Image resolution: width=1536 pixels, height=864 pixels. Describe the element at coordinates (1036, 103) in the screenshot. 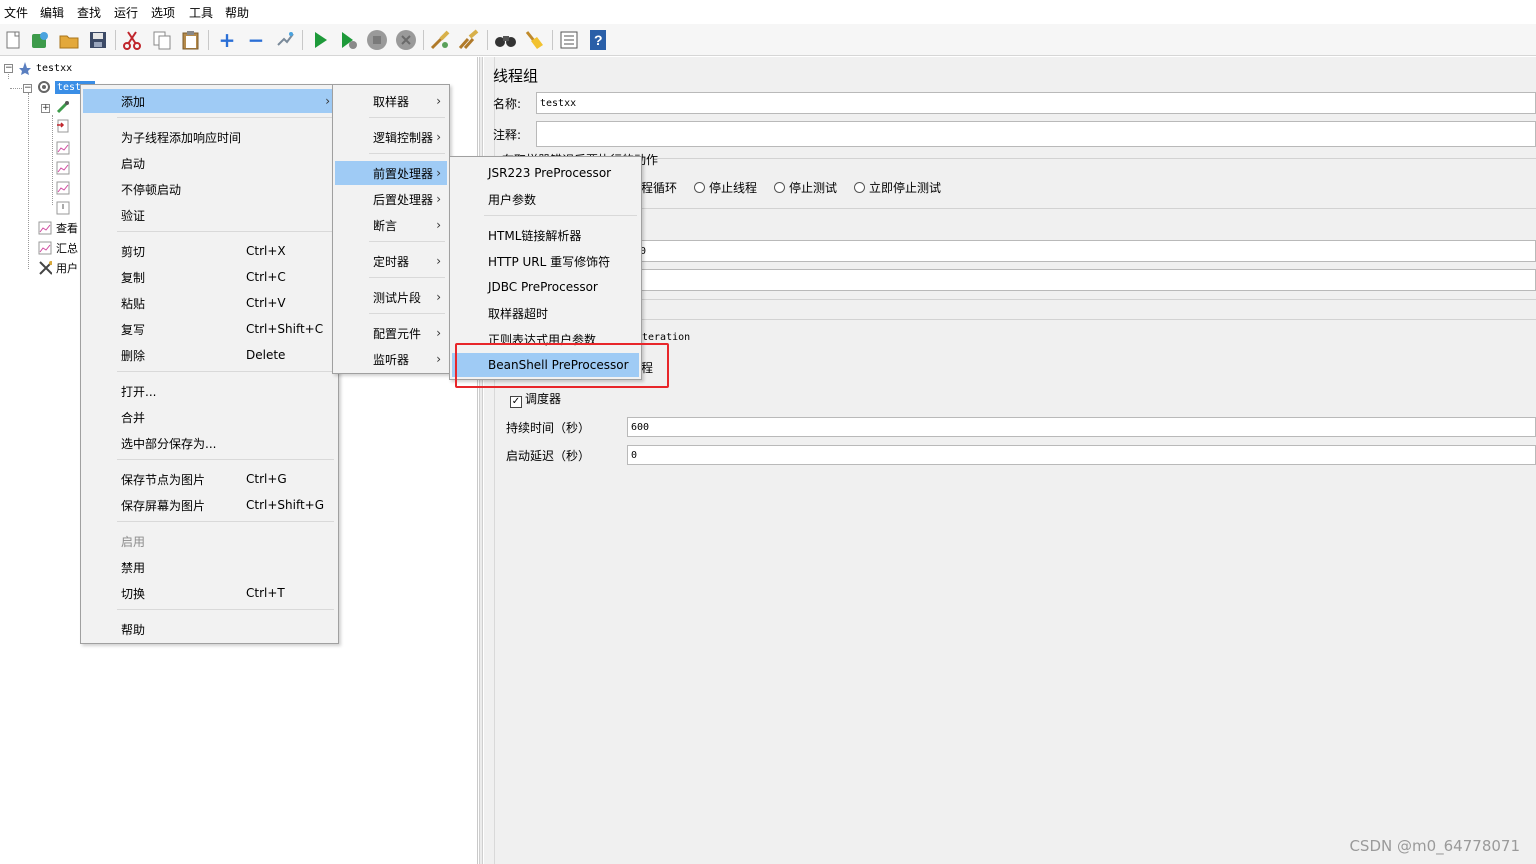

I see `name-field: testxx` at that location.